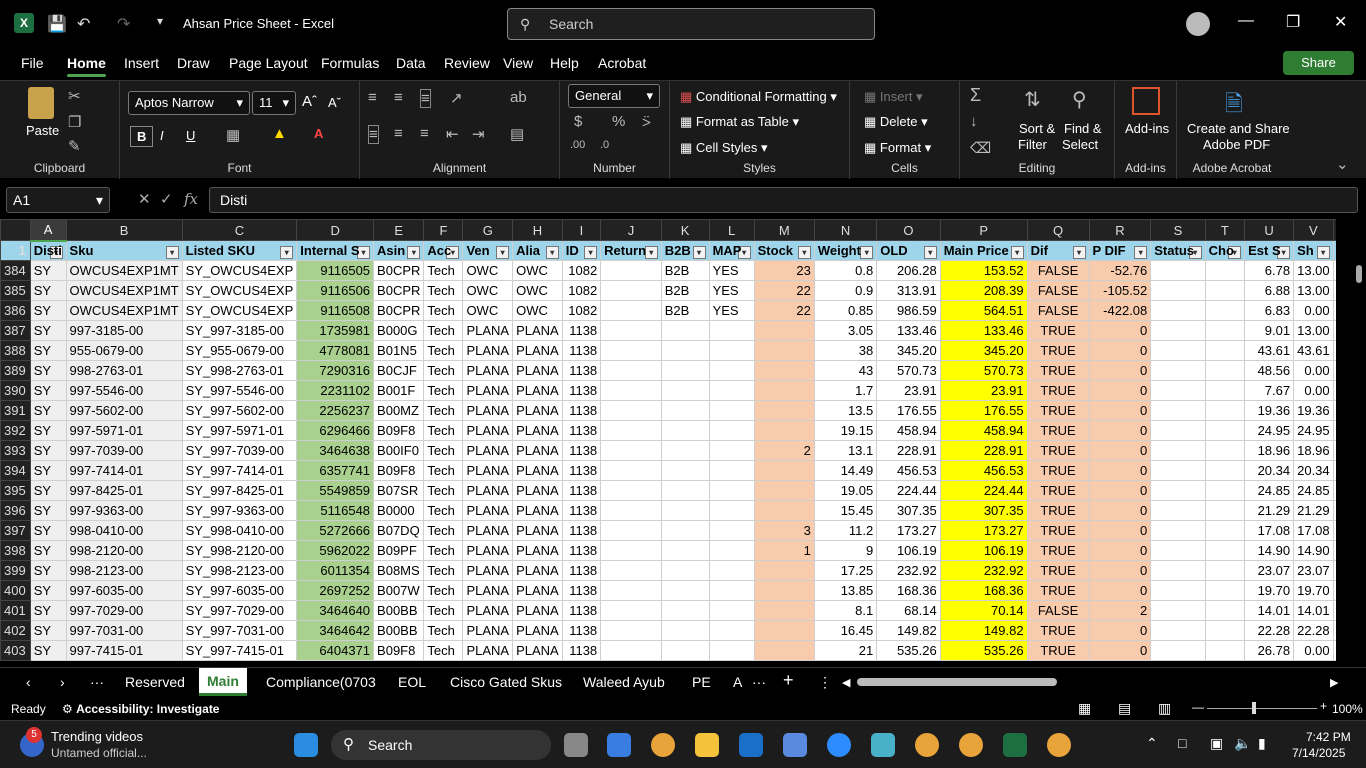  I want to click on task-view-icon, so click(576, 745).